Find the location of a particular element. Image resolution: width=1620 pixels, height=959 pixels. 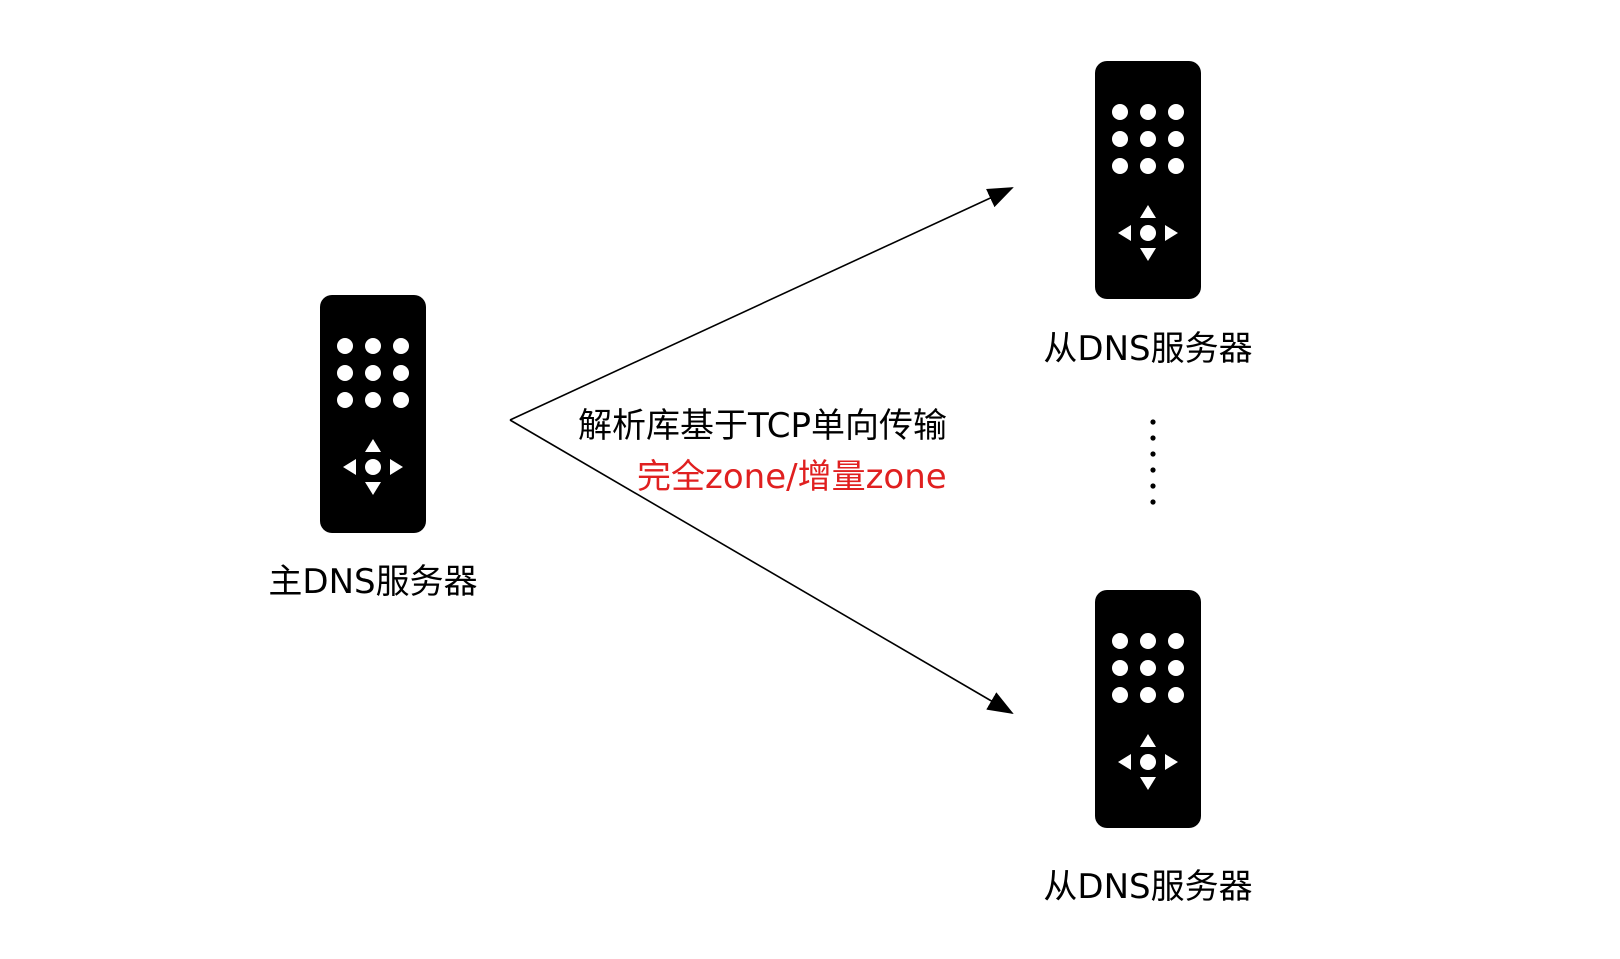

transfer-arrow-top is located at coordinates (761, 304).